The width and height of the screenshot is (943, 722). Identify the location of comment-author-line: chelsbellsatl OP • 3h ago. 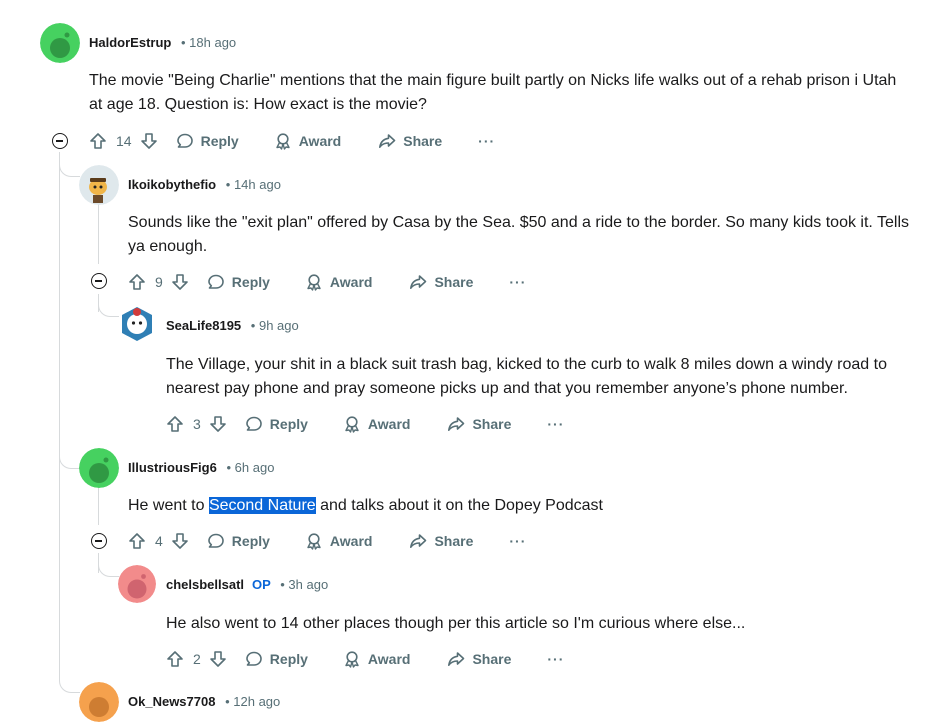
(247, 584).